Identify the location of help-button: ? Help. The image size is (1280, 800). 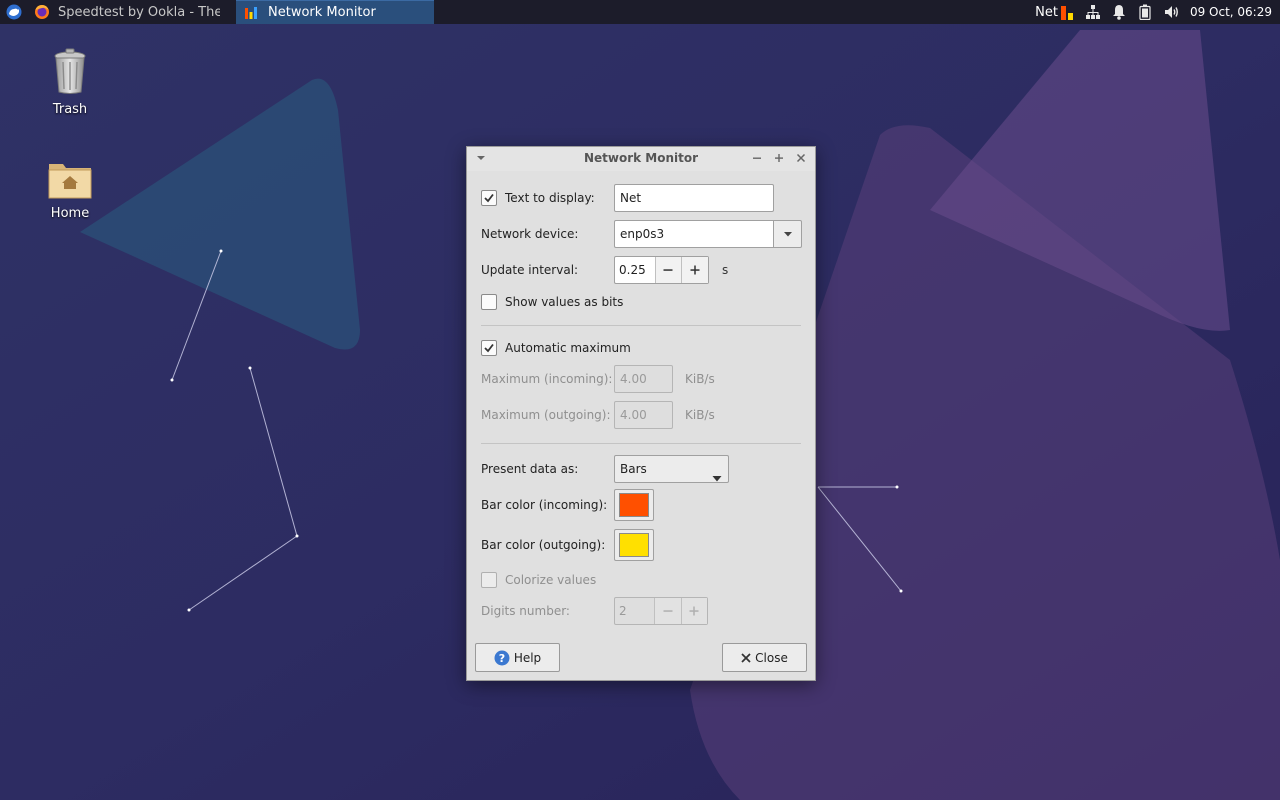
(517, 657).